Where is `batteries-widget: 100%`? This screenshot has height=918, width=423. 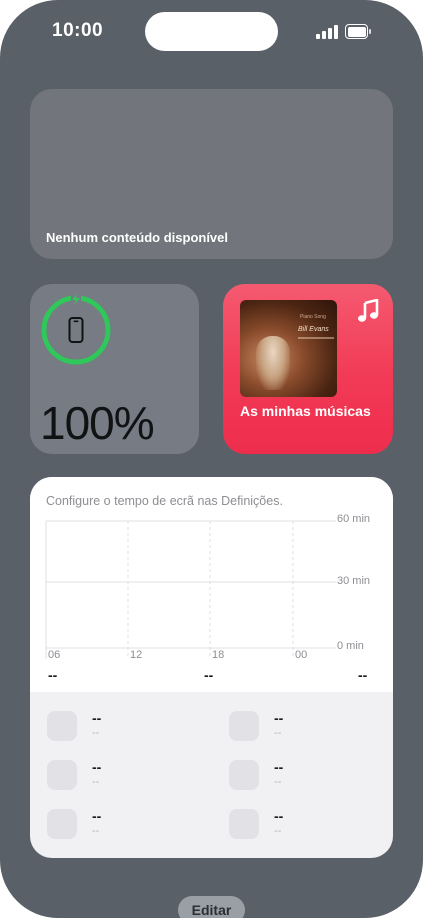 batteries-widget: 100% is located at coordinates (114, 369).